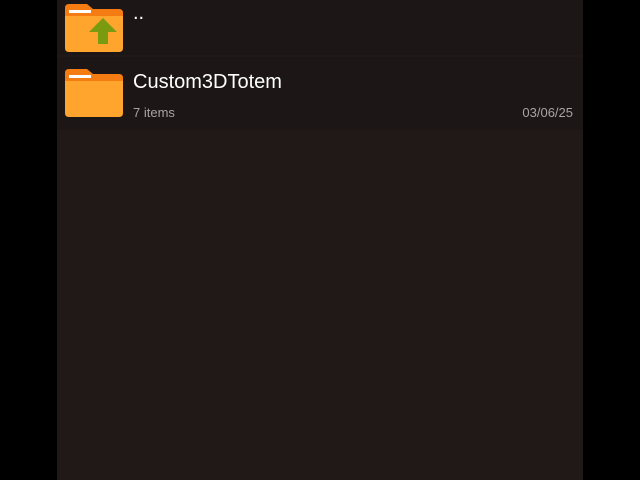  Describe the element at coordinates (154, 112) in the screenshot. I see `folder-item-count: 7 items` at that location.